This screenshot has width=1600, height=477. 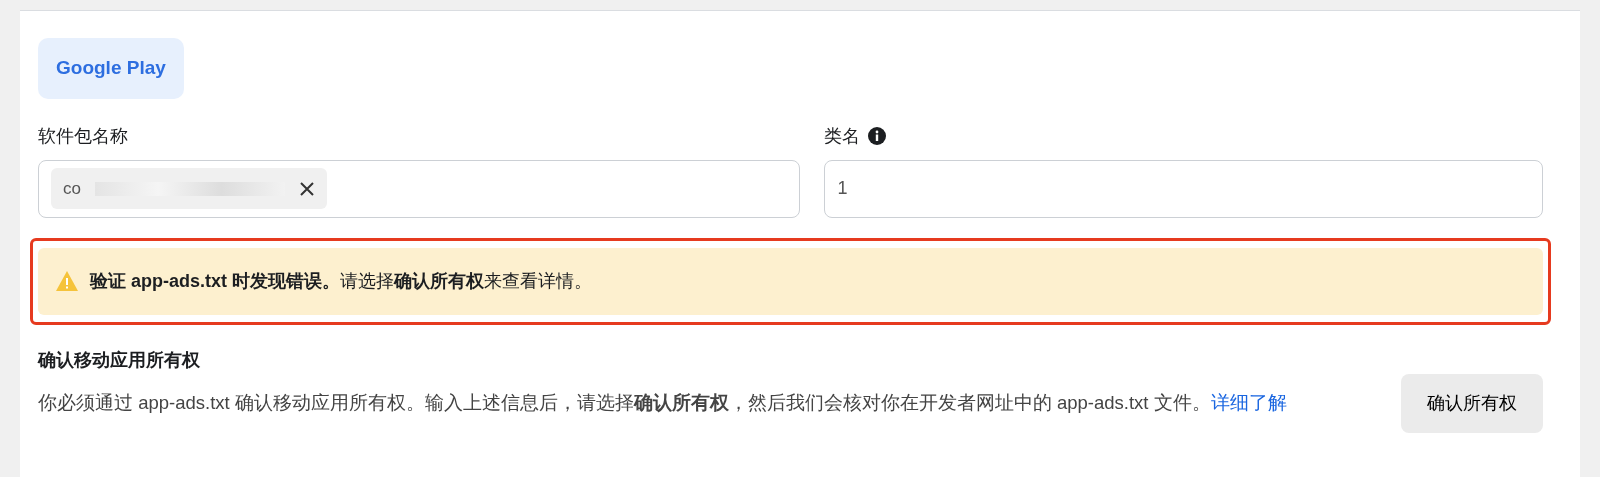 What do you see at coordinates (877, 136) in the screenshot?
I see `info-icon` at bounding box center [877, 136].